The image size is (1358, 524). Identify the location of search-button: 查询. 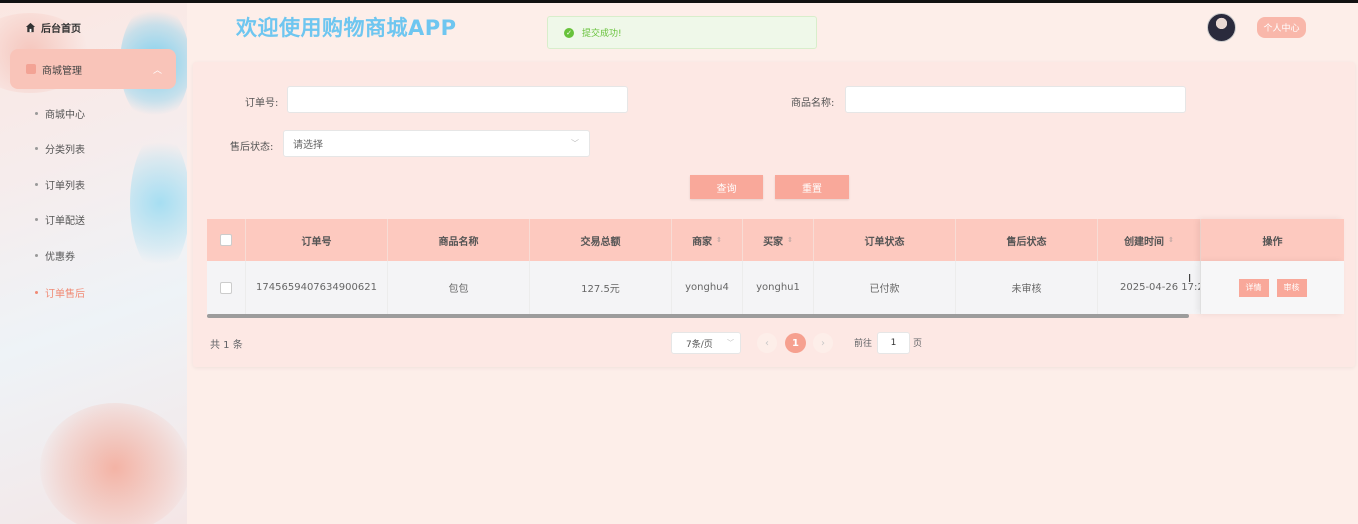
(726, 187).